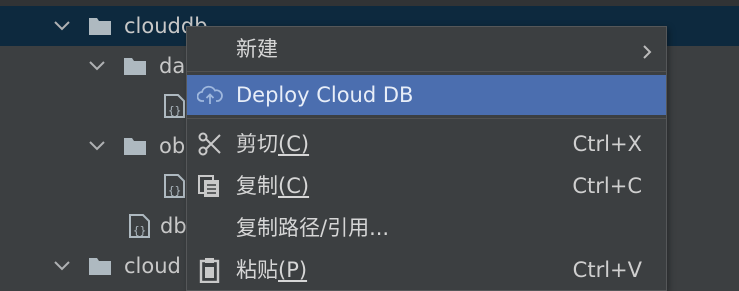 The height and width of the screenshot is (291, 739). Describe the element at coordinates (273, 144) in the screenshot. I see `menu-item-label: 剪切(C)` at that location.